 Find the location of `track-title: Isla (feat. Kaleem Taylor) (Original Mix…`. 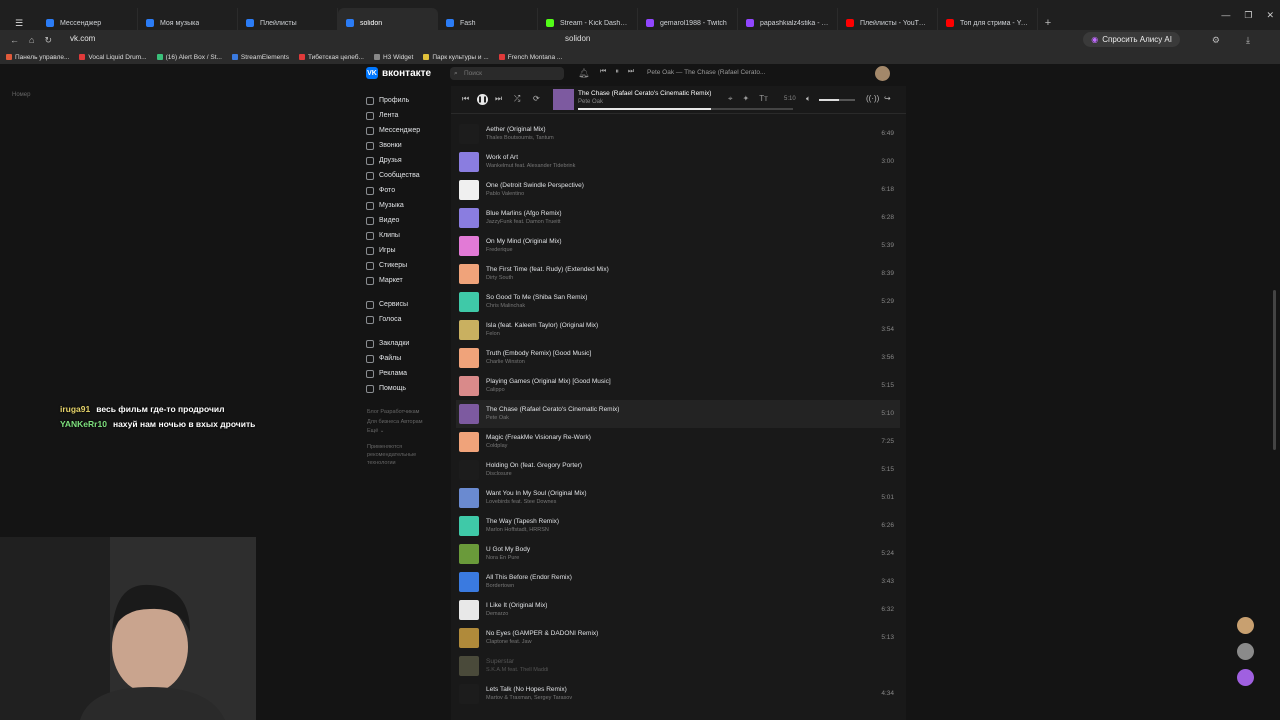

track-title: Isla (feat. Kaleem Taylor) (Original Mix… is located at coordinates (542, 326).